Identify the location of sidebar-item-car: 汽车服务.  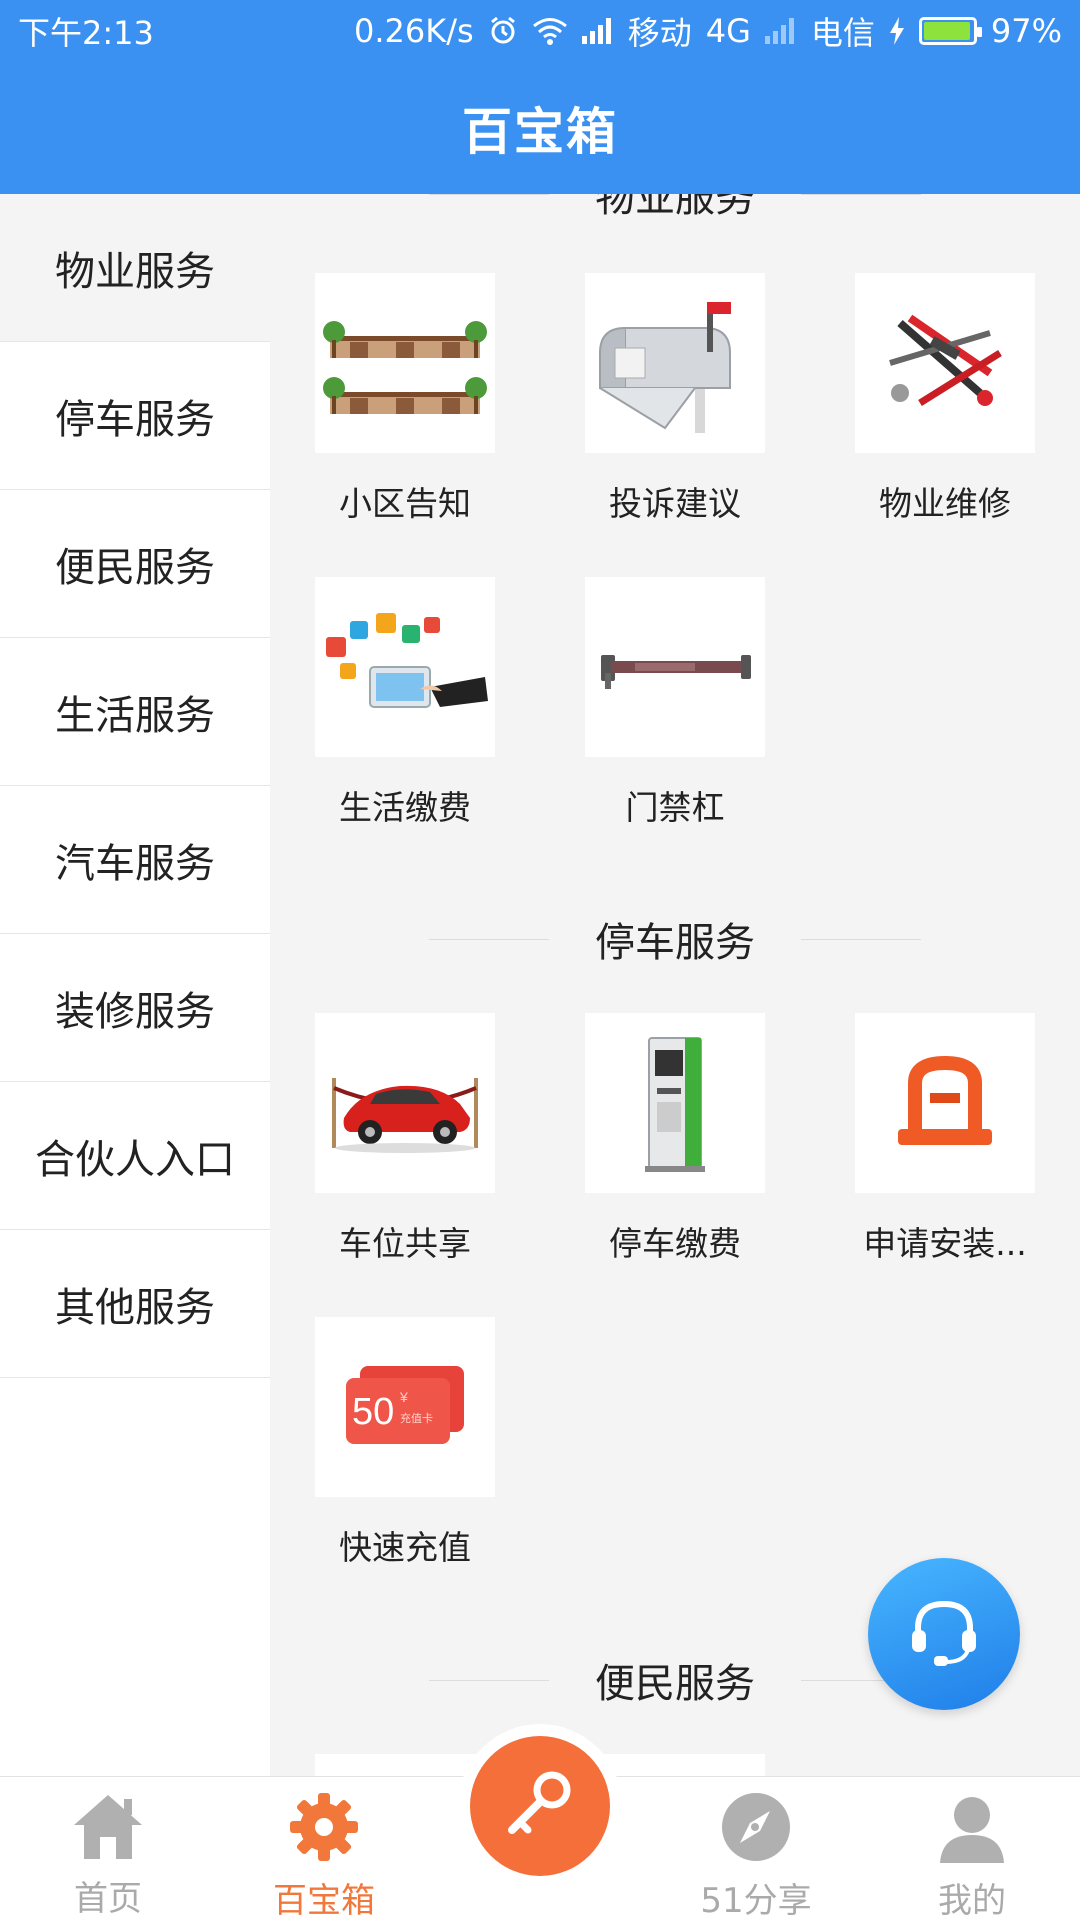
(135, 860).